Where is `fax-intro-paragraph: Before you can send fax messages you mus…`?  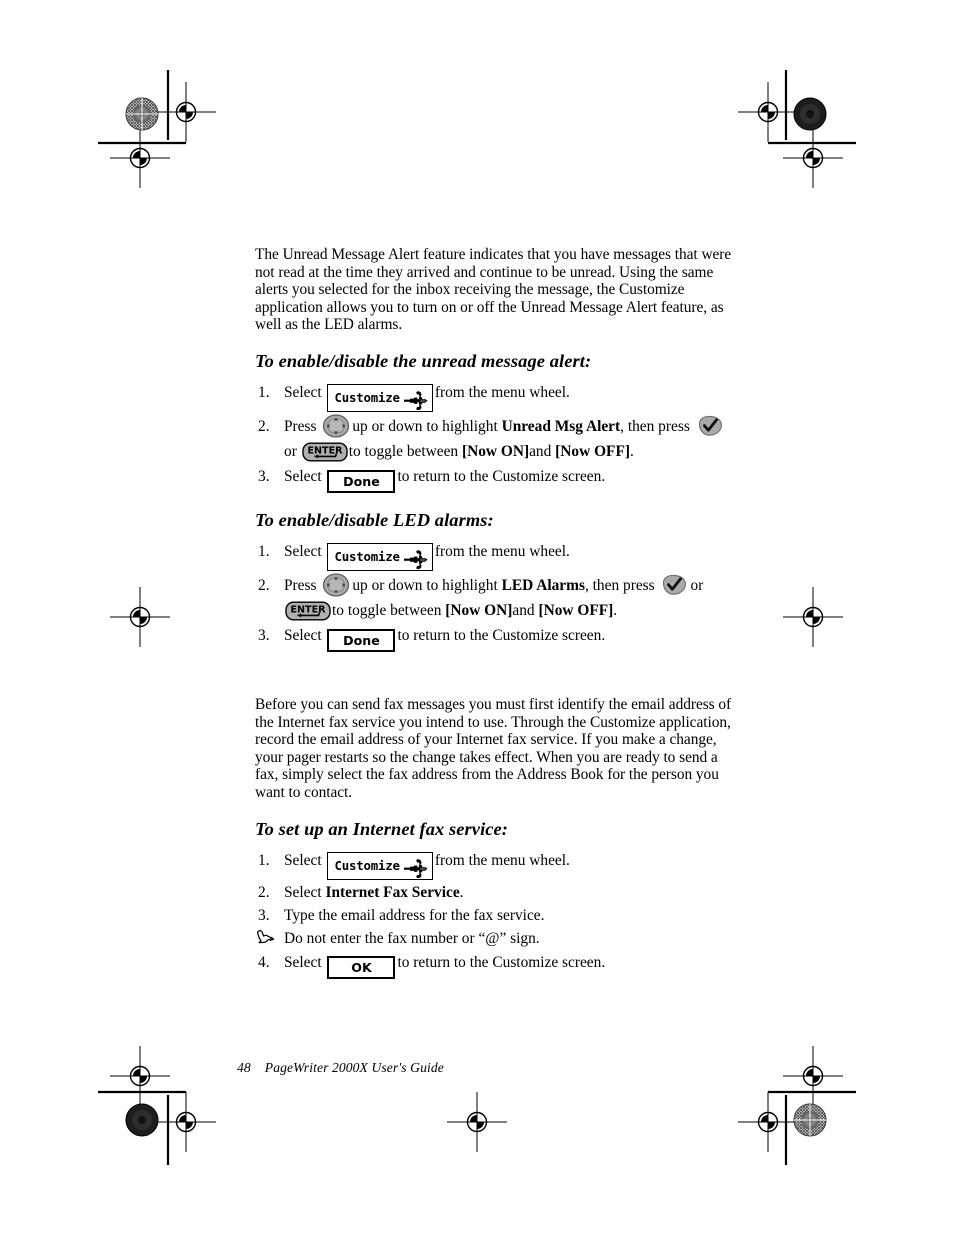 fax-intro-paragraph: Before you can send fax messages you mus… is located at coordinates (493, 748).